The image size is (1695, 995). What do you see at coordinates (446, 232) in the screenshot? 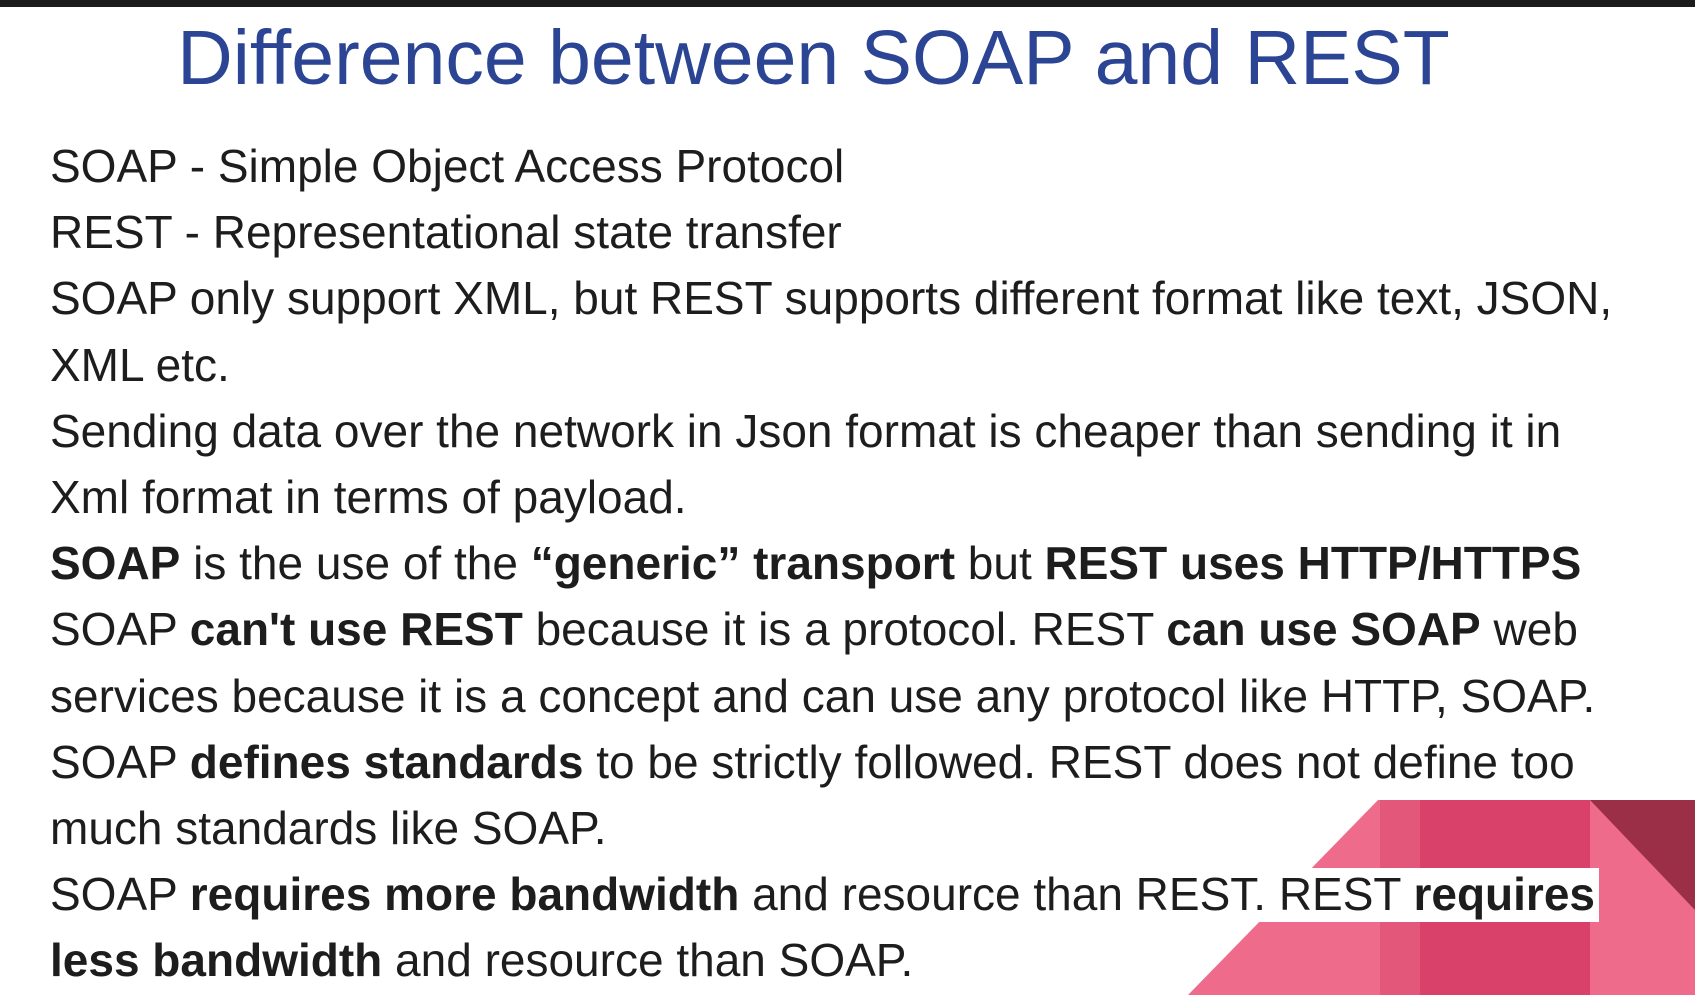
I see `text-segment: REST - Representational state transfer` at bounding box center [446, 232].